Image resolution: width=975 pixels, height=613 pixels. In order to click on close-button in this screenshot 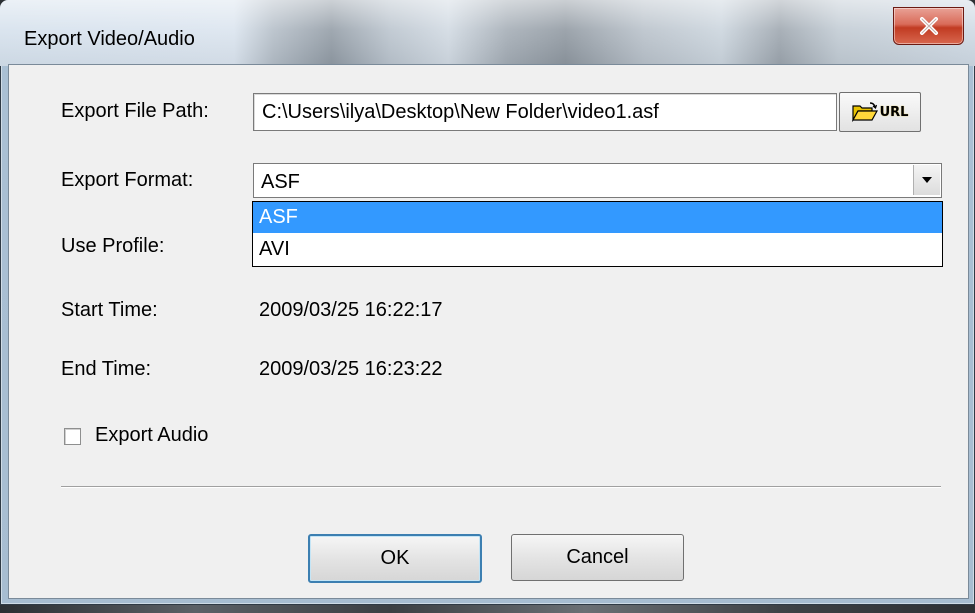, I will do `click(928, 26)`.